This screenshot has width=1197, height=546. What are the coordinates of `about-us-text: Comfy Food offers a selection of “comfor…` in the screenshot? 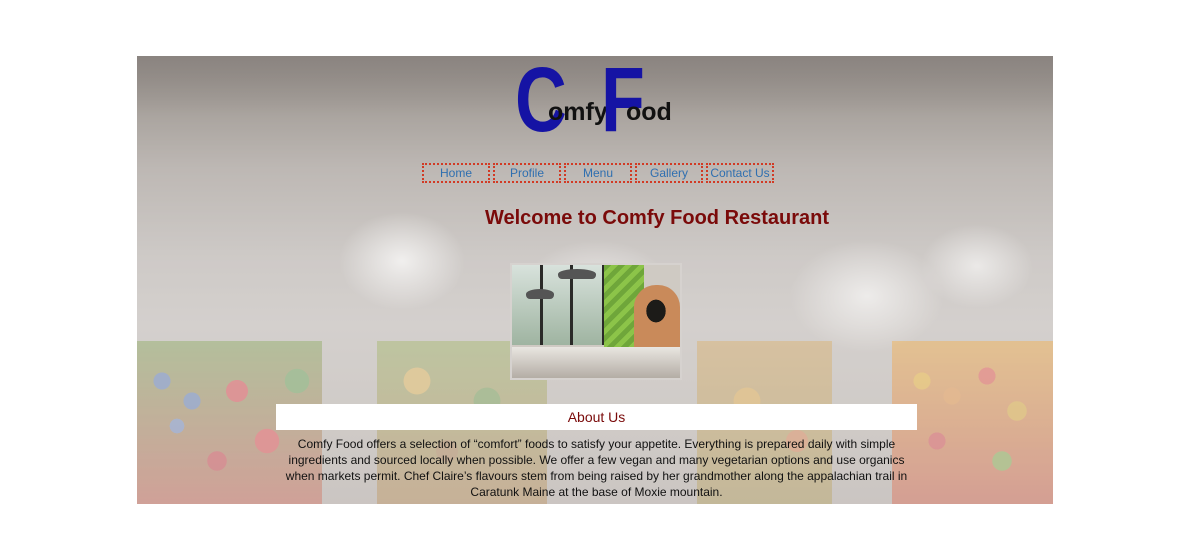 It's located at (596, 468).